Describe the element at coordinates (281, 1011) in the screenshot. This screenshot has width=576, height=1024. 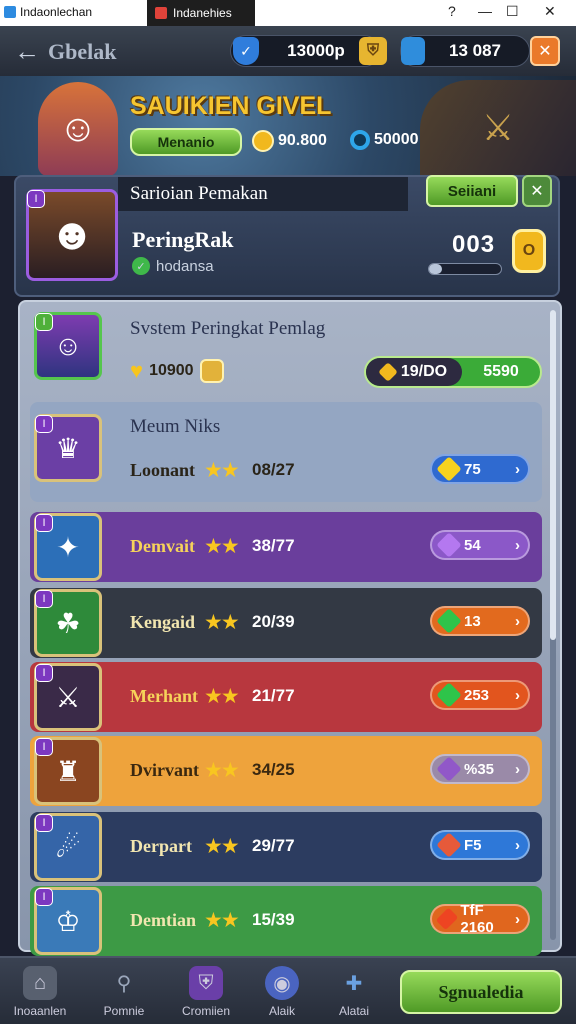
I see `nav-label-3: Alaik` at that location.